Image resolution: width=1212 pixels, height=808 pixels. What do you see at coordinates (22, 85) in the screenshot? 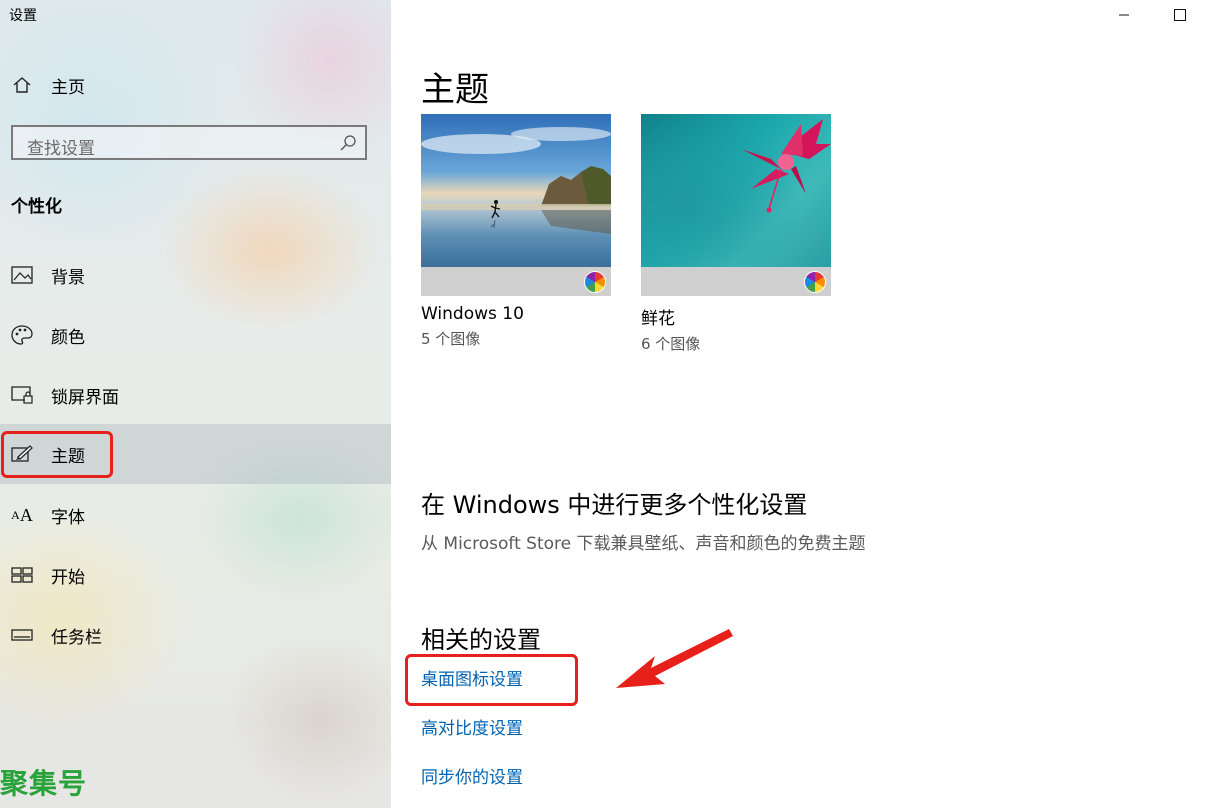
I see `home-icon` at bounding box center [22, 85].